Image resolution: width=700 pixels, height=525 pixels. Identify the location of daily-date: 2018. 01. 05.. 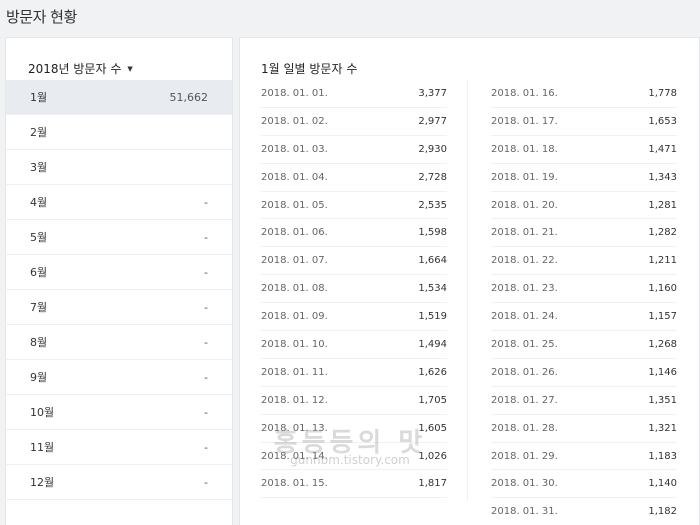
(294, 205).